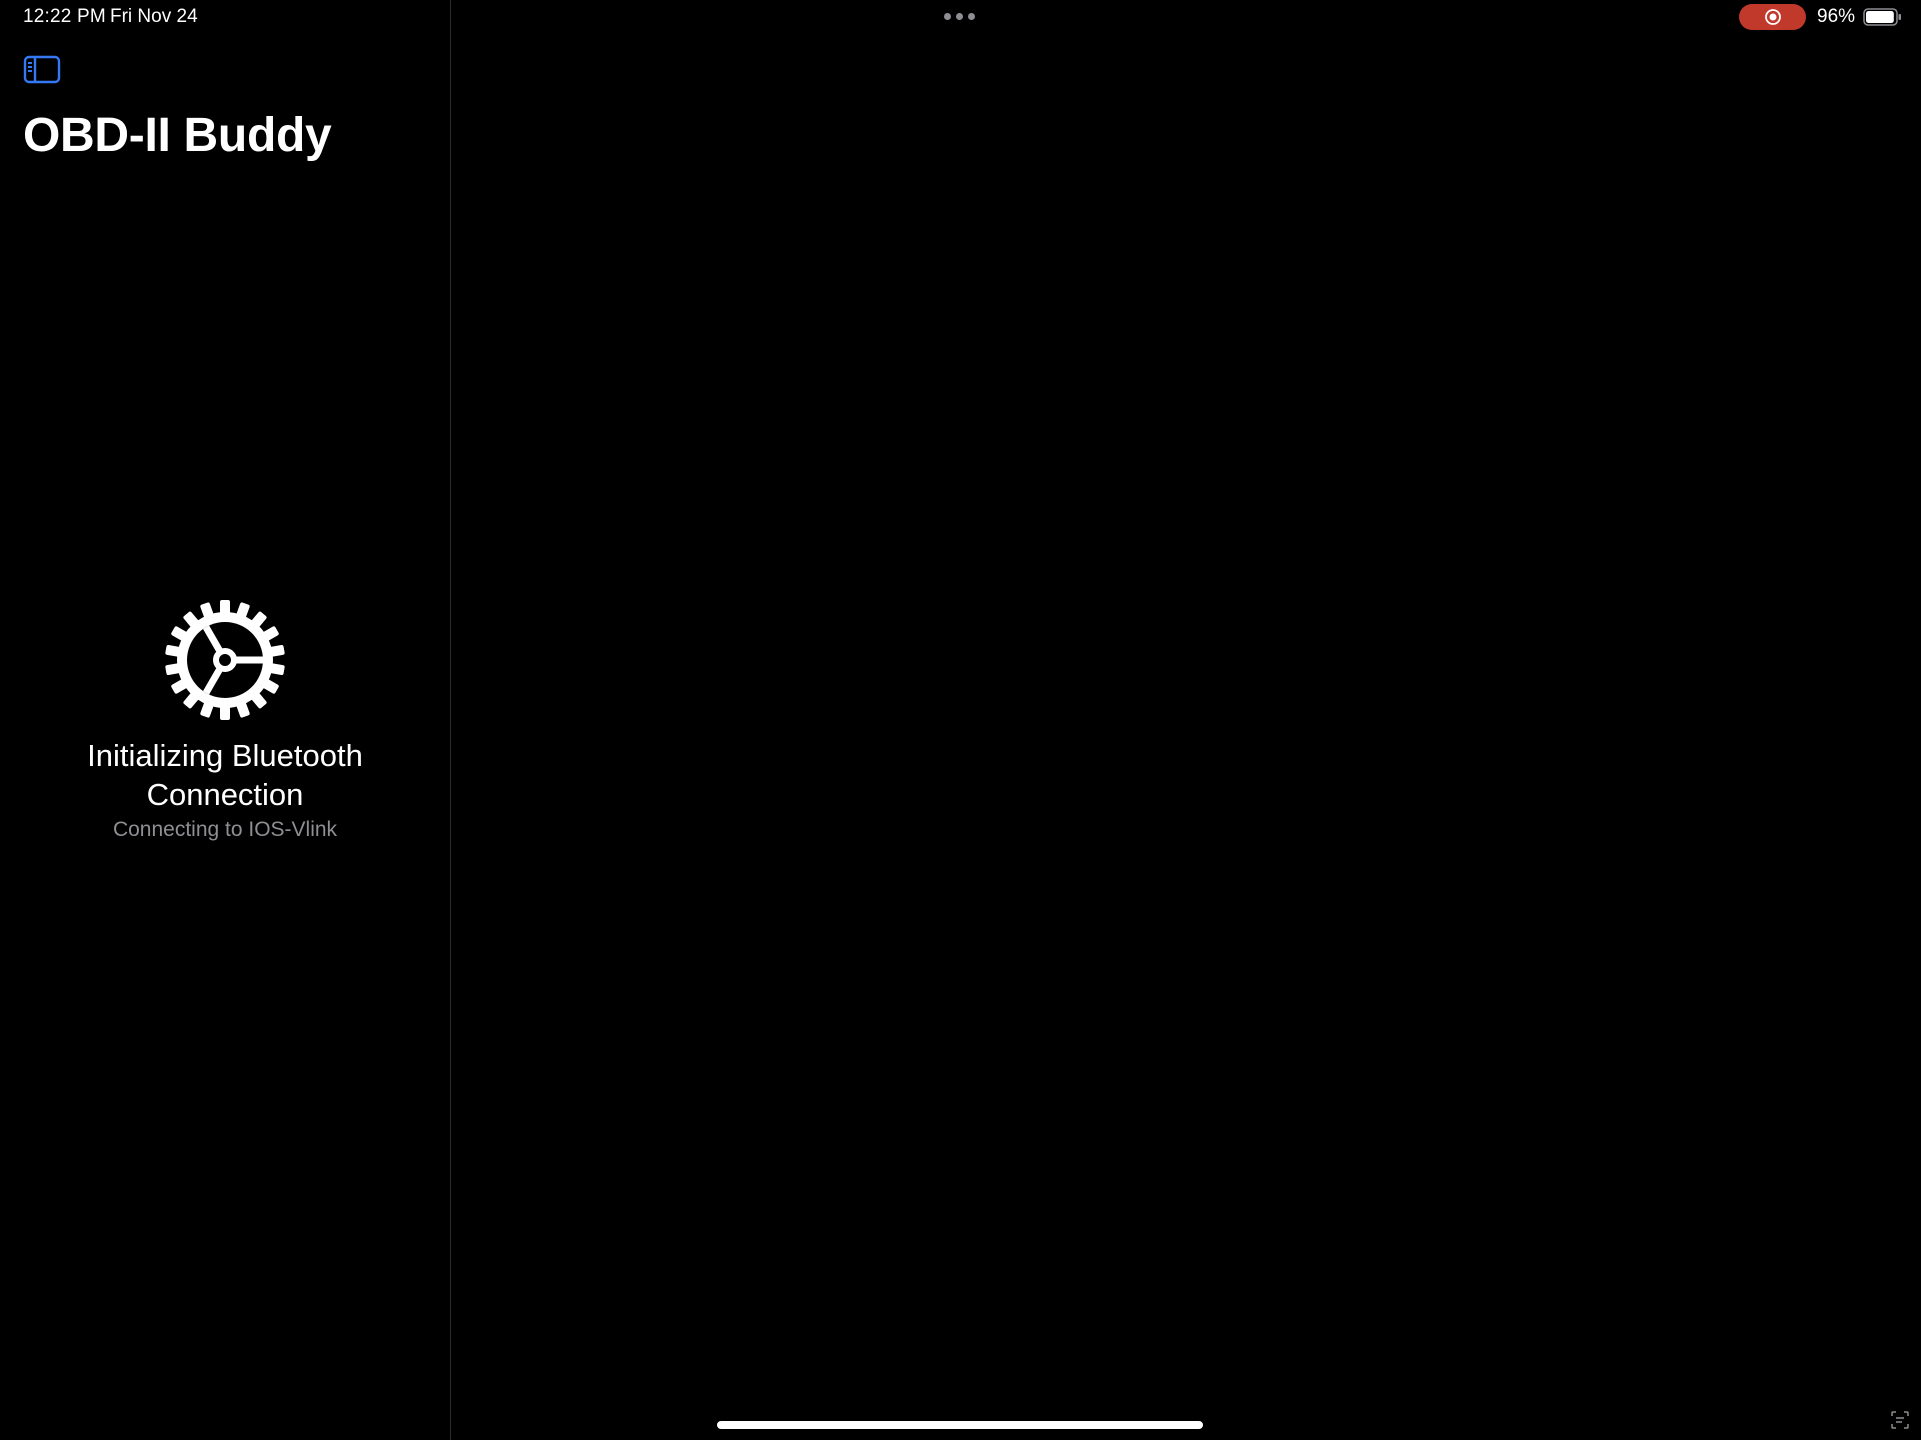  Describe the element at coordinates (960, 1425) in the screenshot. I see `home-indicator` at that location.